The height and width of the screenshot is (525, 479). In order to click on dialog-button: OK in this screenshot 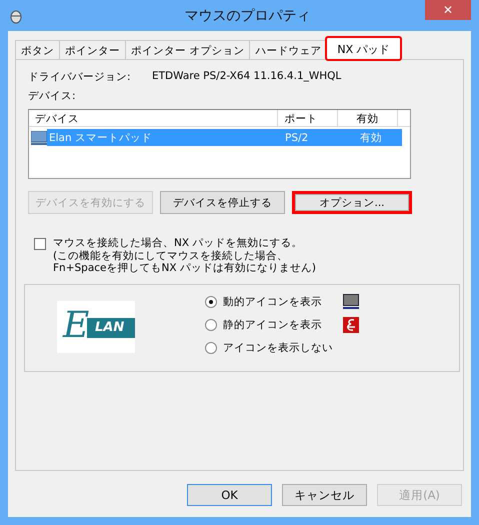, I will do `click(229, 495)`.